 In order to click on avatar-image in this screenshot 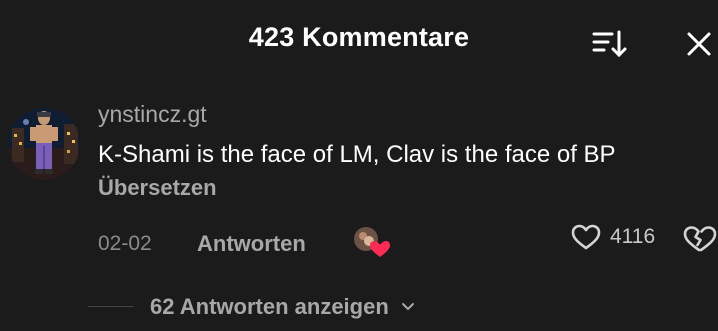, I will do `click(44, 144)`.